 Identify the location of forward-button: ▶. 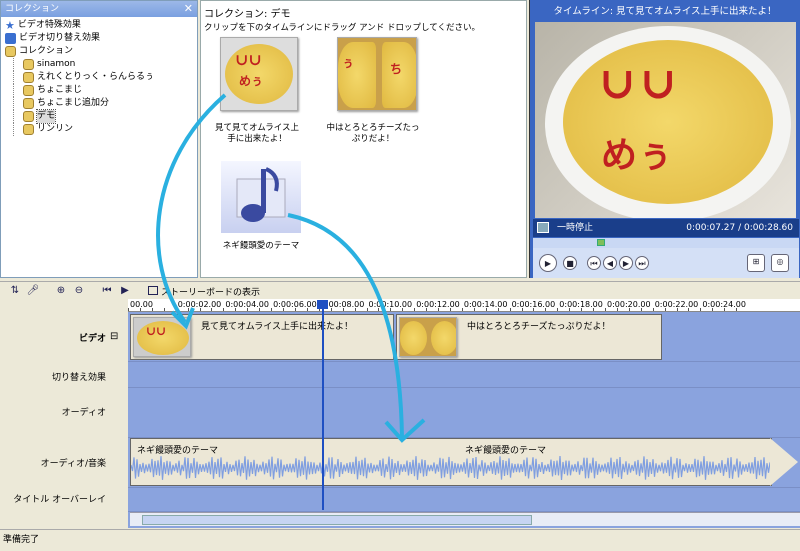
(626, 263).